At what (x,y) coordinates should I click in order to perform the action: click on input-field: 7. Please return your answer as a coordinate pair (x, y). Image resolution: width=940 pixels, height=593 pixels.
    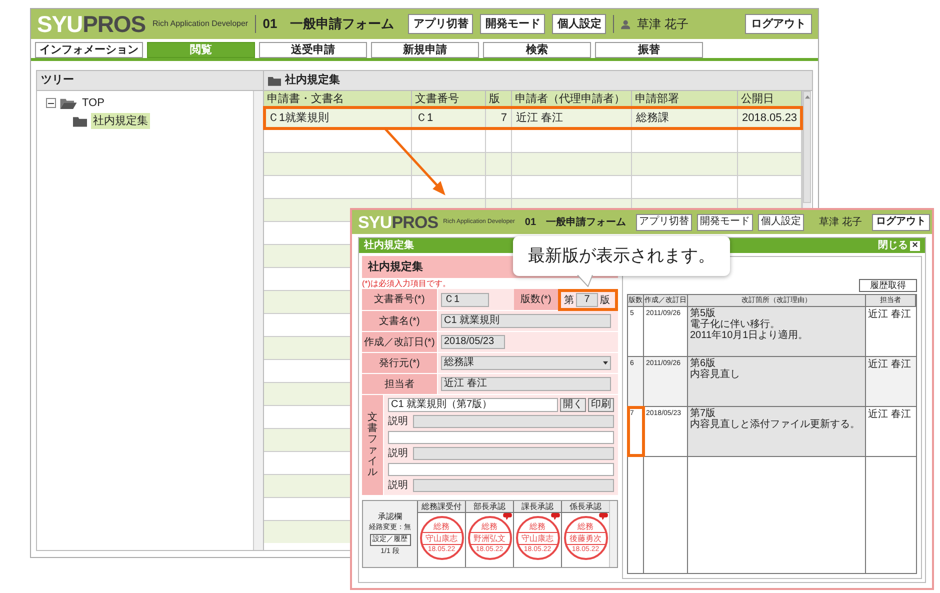
    Looking at the image, I should click on (587, 300).